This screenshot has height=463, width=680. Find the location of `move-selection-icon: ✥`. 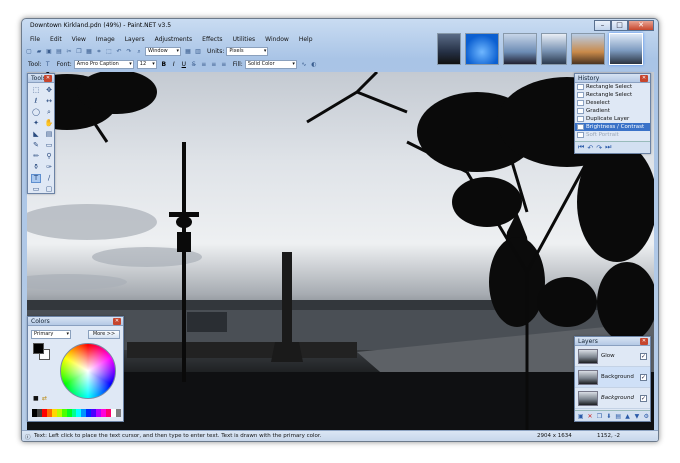

move-selection-icon: ✥ is located at coordinates (49, 90).